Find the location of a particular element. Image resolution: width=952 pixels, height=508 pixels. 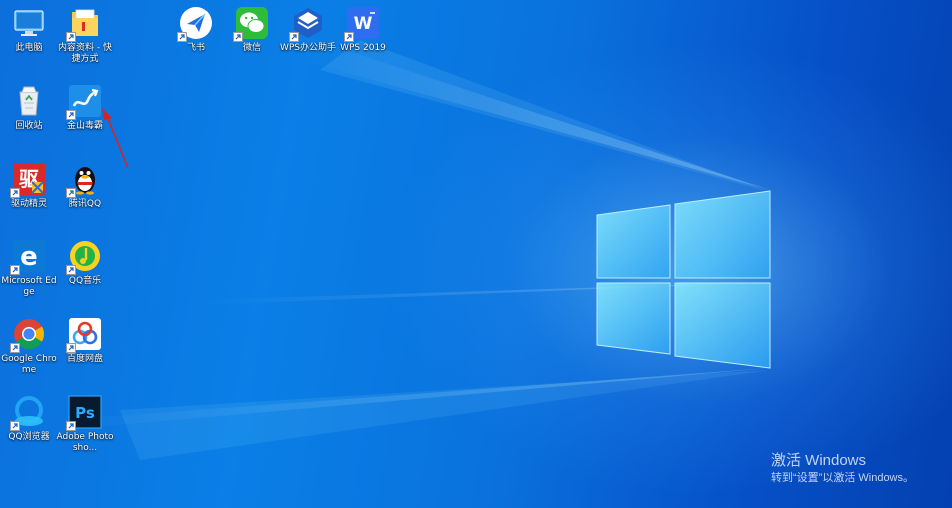

svg-text: e is located at coordinates (29, 257).